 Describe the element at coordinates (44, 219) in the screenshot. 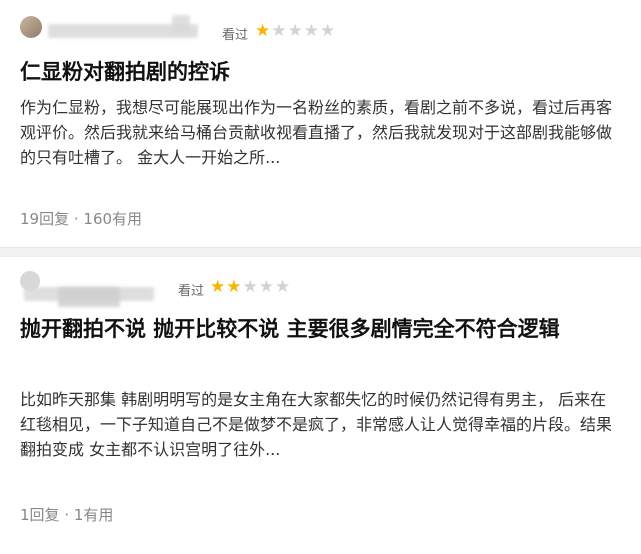

I see `reply-count: 19回复` at that location.